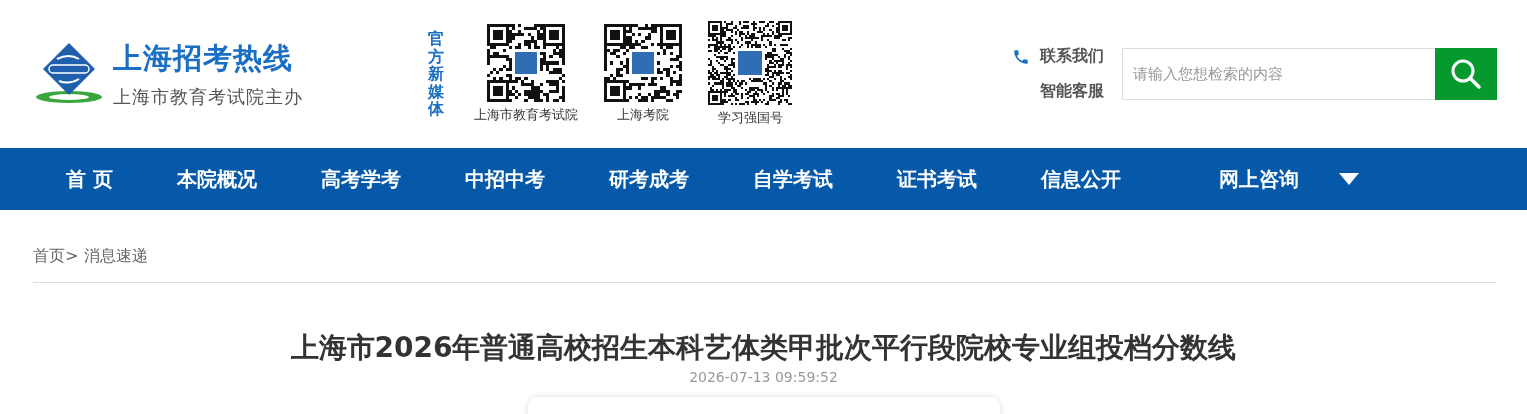  Describe the element at coordinates (203, 58) in the screenshot. I see `site-title: 上海招考热线` at that location.